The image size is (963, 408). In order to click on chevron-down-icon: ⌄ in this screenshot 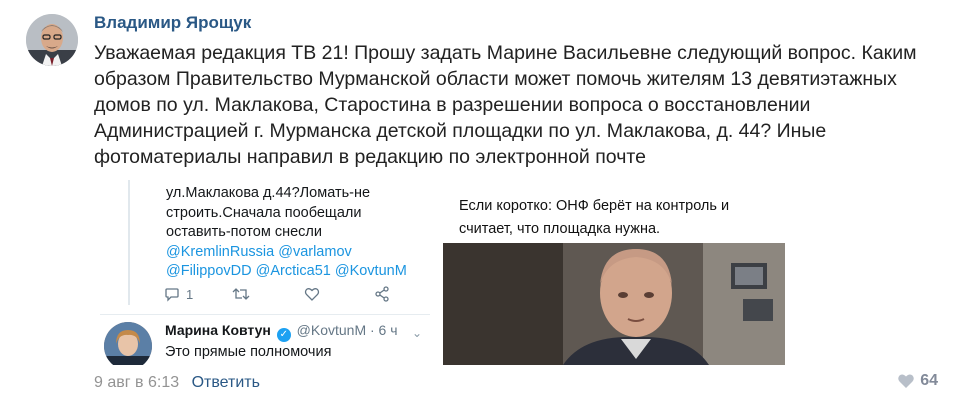, I will do `click(417, 333)`.